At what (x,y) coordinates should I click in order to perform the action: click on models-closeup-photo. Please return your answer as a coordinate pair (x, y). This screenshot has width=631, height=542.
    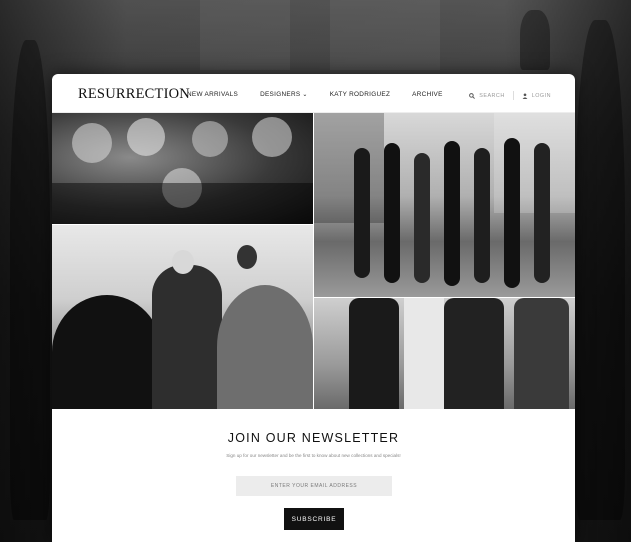
    Looking at the image, I should click on (444, 353).